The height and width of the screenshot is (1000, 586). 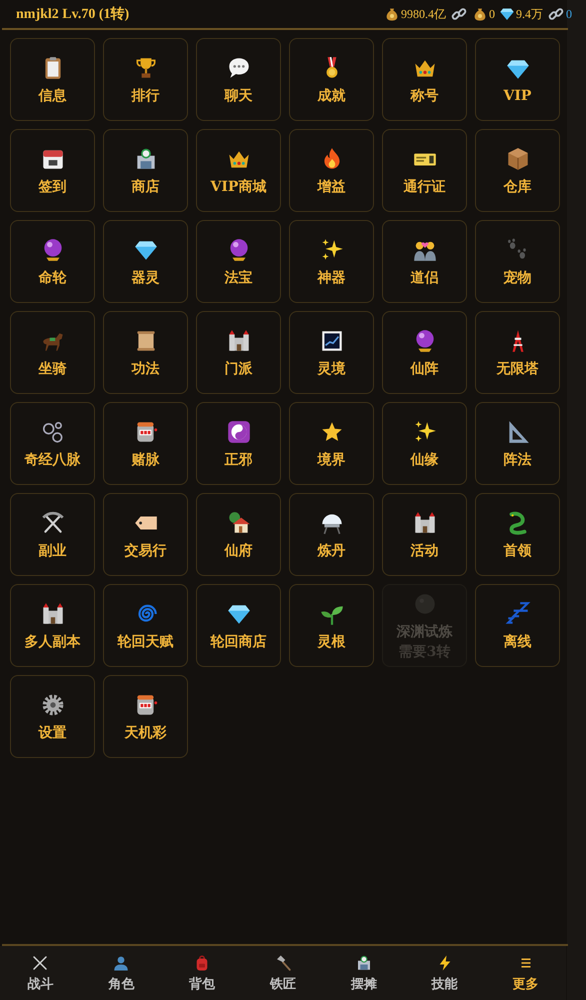 I want to click on menu-tile: VIP, so click(x=517, y=79).